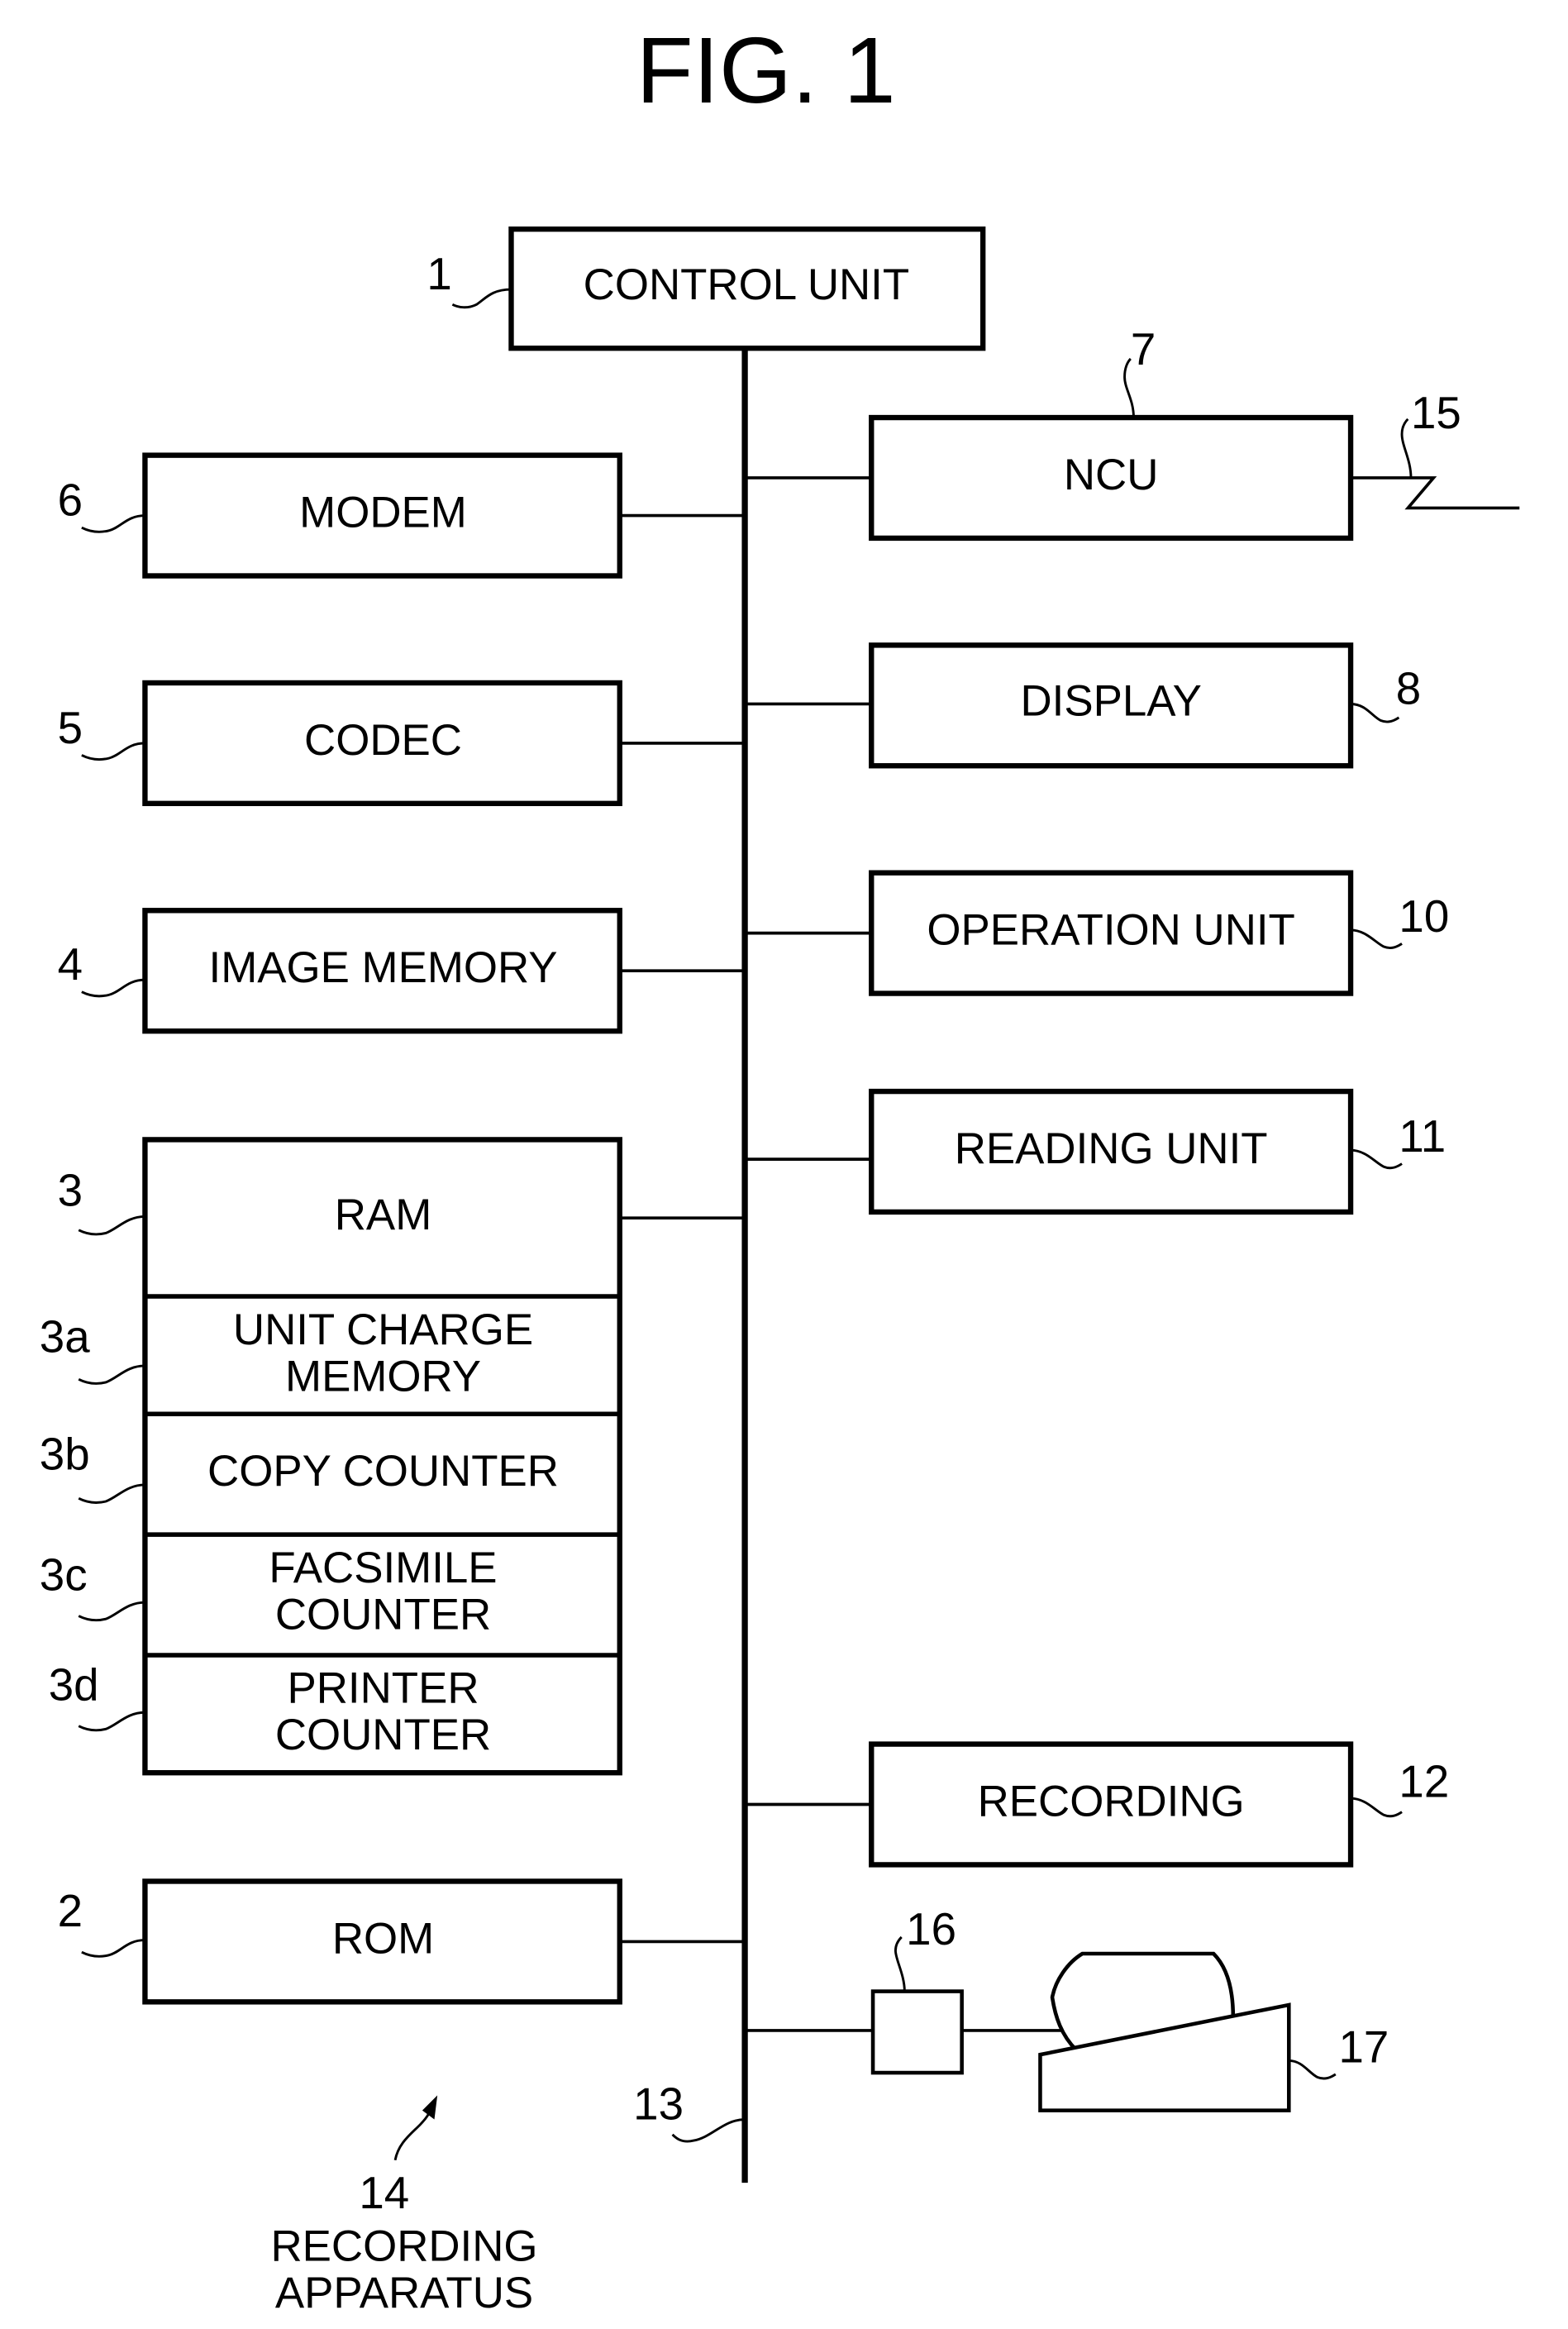 This screenshot has width=1568, height=2329. Describe the element at coordinates (1424, 916) in the screenshot. I see `operation-unit-ref: 10` at that location.